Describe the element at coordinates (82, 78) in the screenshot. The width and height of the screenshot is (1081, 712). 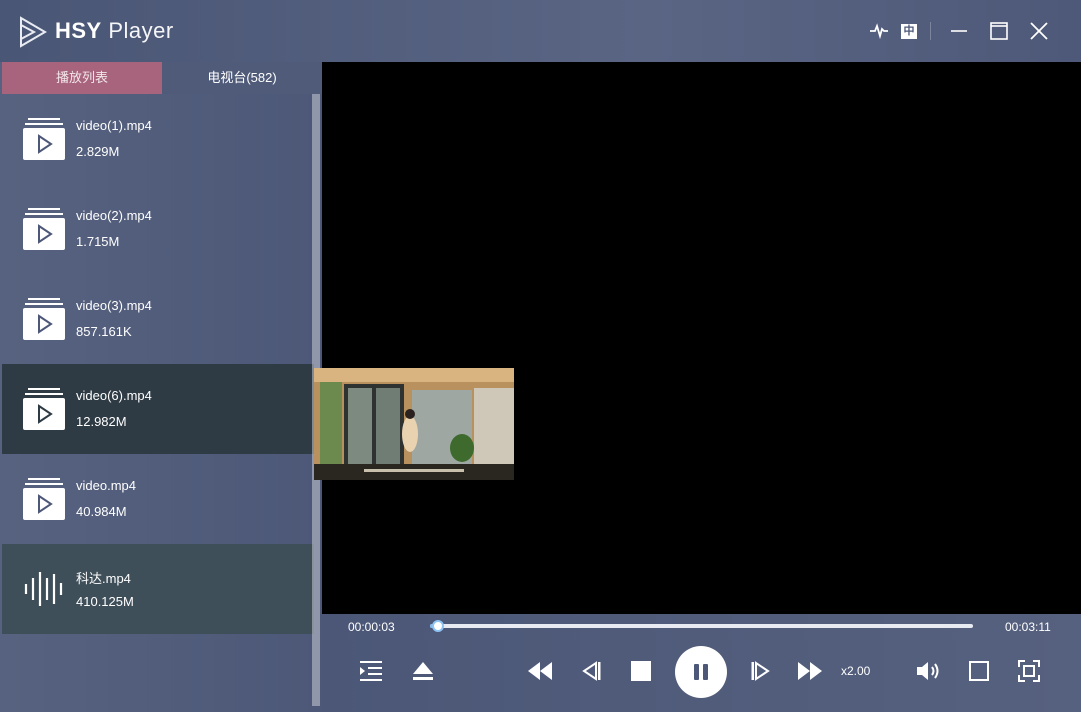
I see `tab-playlist: 播放列表` at that location.